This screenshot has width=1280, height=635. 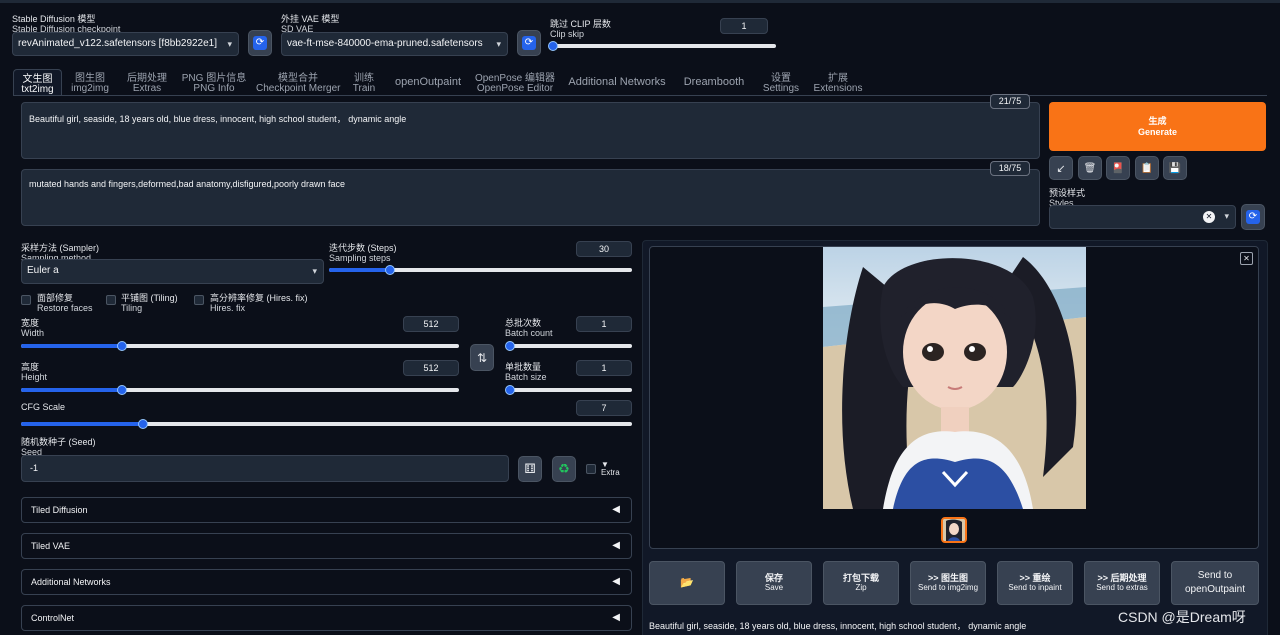 I want to click on steps-label: 迭代步数 (Steps) Sampling steps, so click(x=363, y=253).